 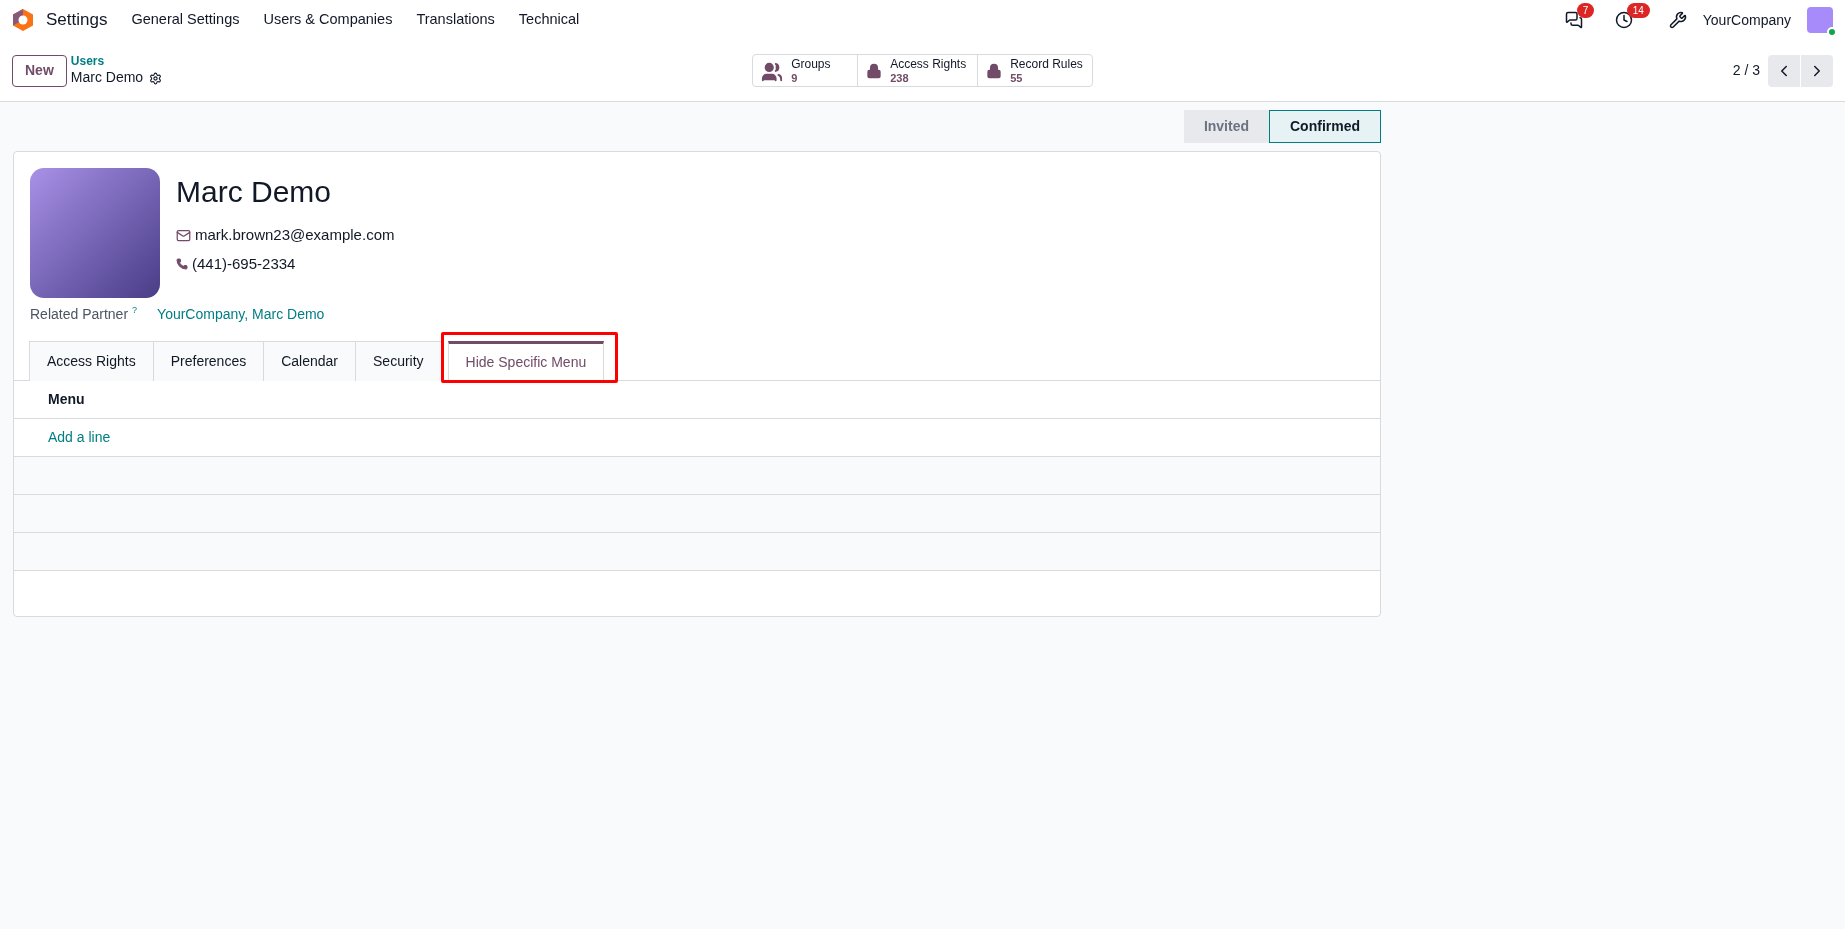 I want to click on tab: Preferences, so click(x=208, y=361).